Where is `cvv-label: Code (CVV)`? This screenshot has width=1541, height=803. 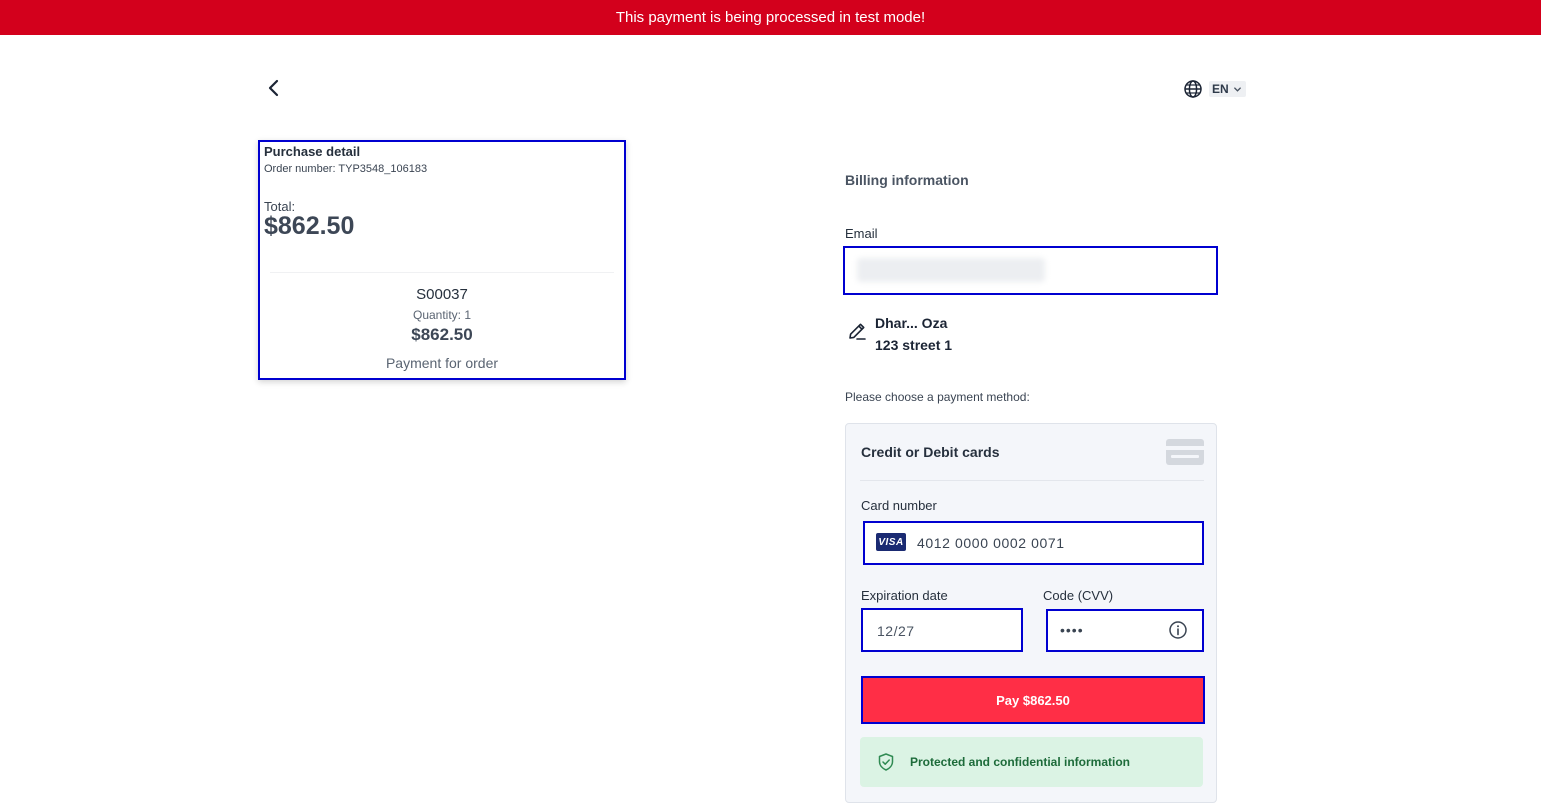 cvv-label: Code (CVV) is located at coordinates (1078, 595).